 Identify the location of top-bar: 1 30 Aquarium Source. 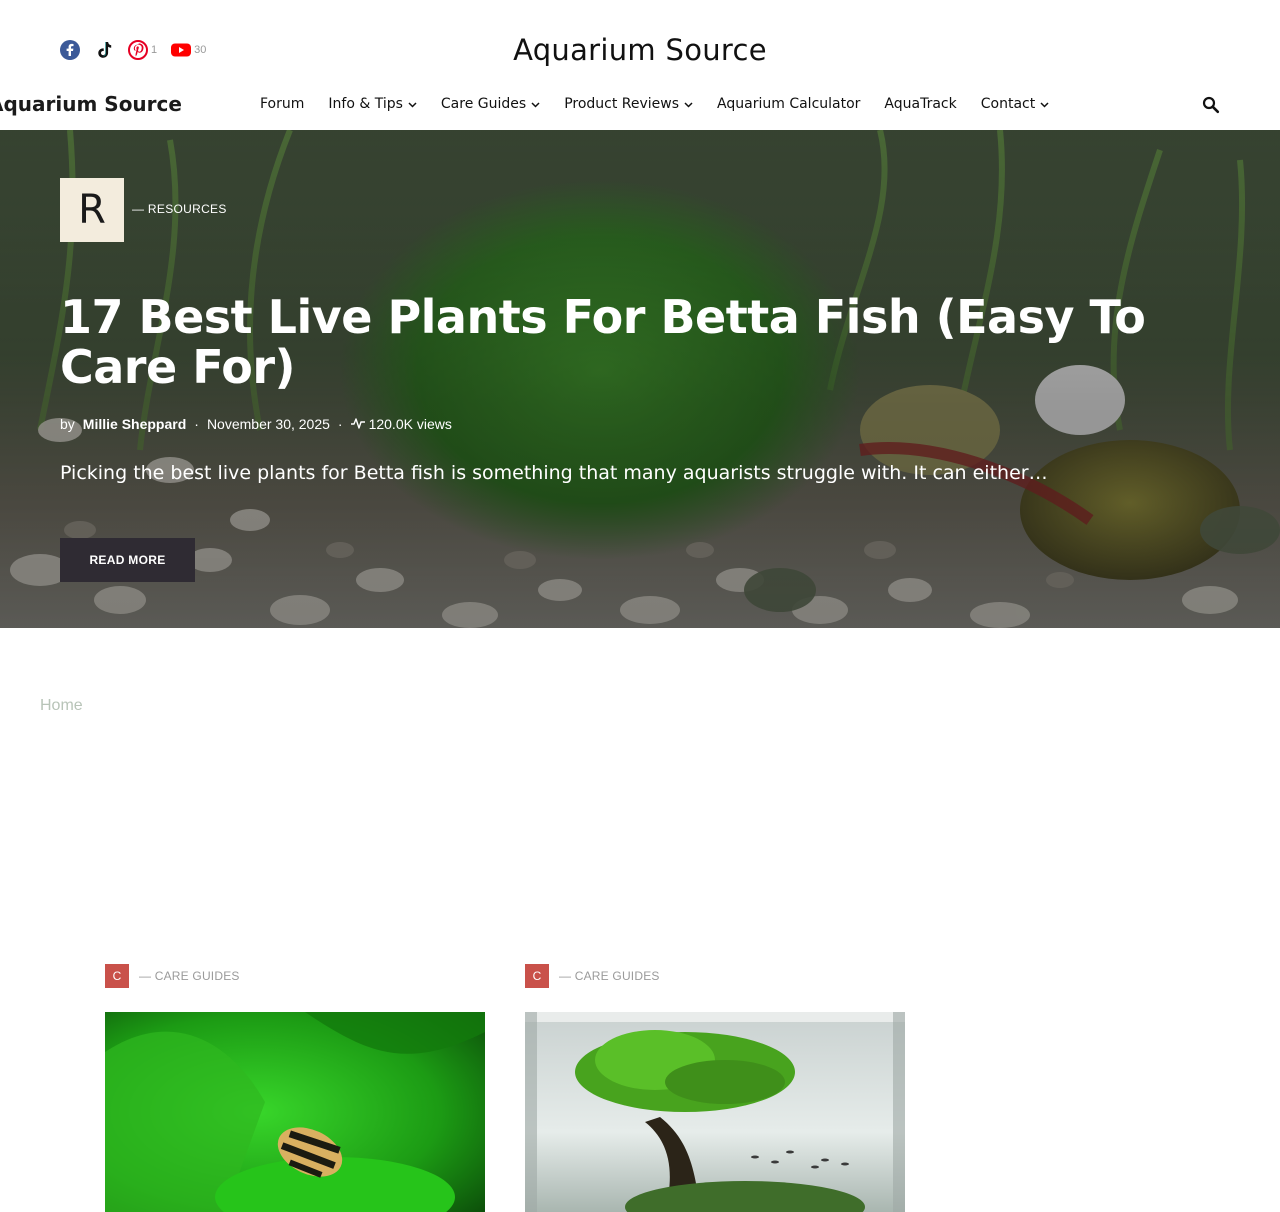
(640, 44).